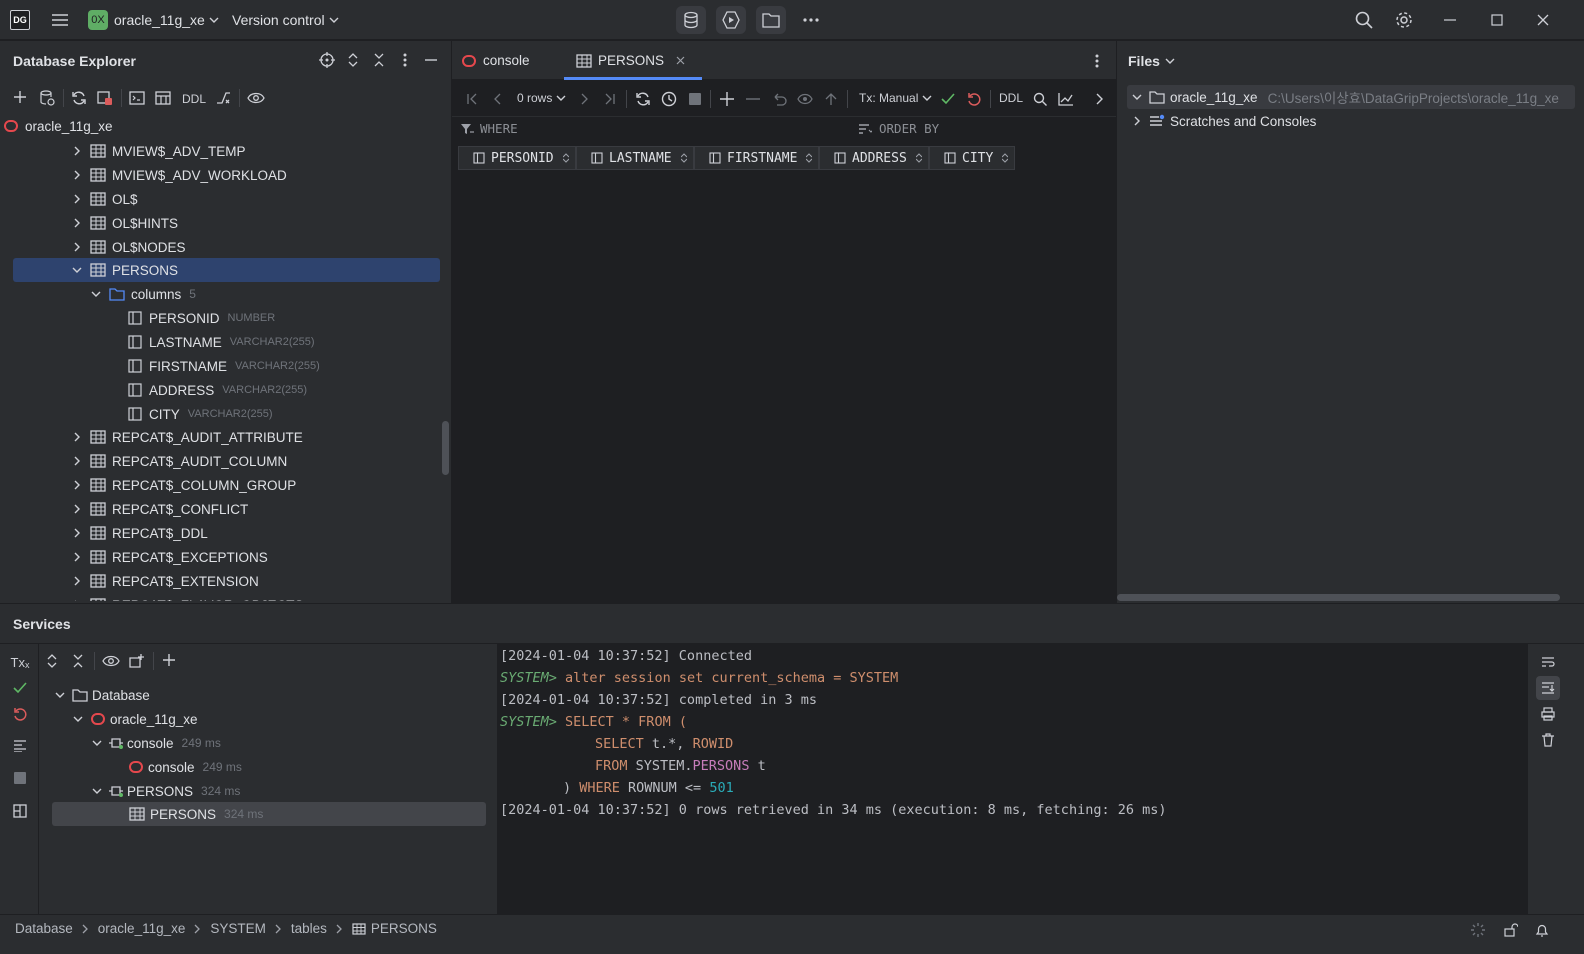  What do you see at coordinates (1011, 98) in the screenshot?
I see `ddl-button: DDL` at bounding box center [1011, 98].